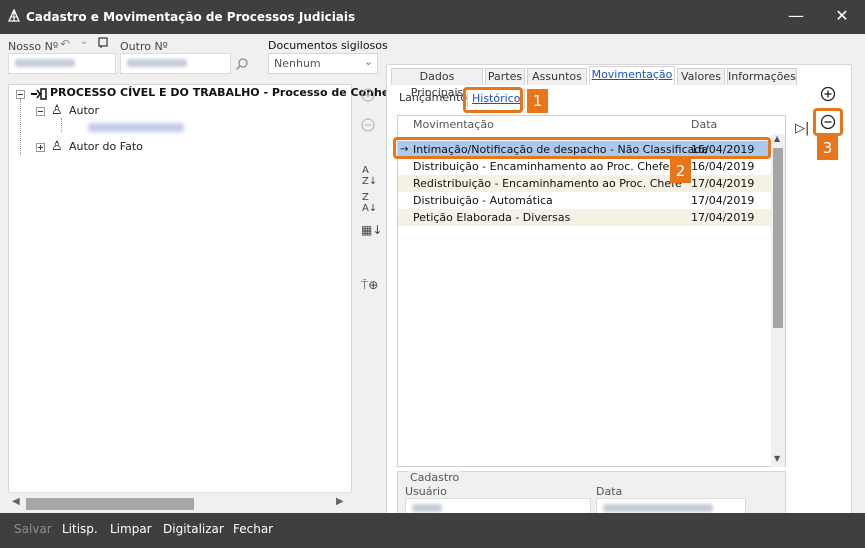 The width and height of the screenshot is (865, 548). What do you see at coordinates (435, 477) in the screenshot?
I see `cadastro-legend: Cadastro` at bounding box center [435, 477].